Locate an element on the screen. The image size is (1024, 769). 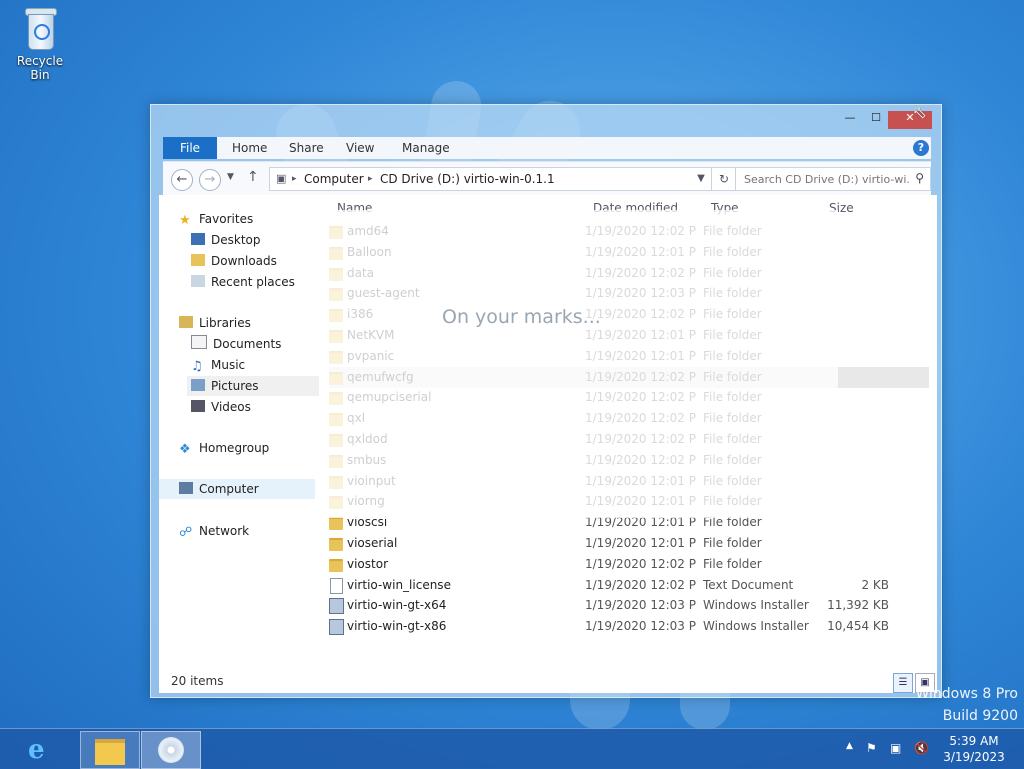
file-type: Text Document is located at coordinates (748, 584).